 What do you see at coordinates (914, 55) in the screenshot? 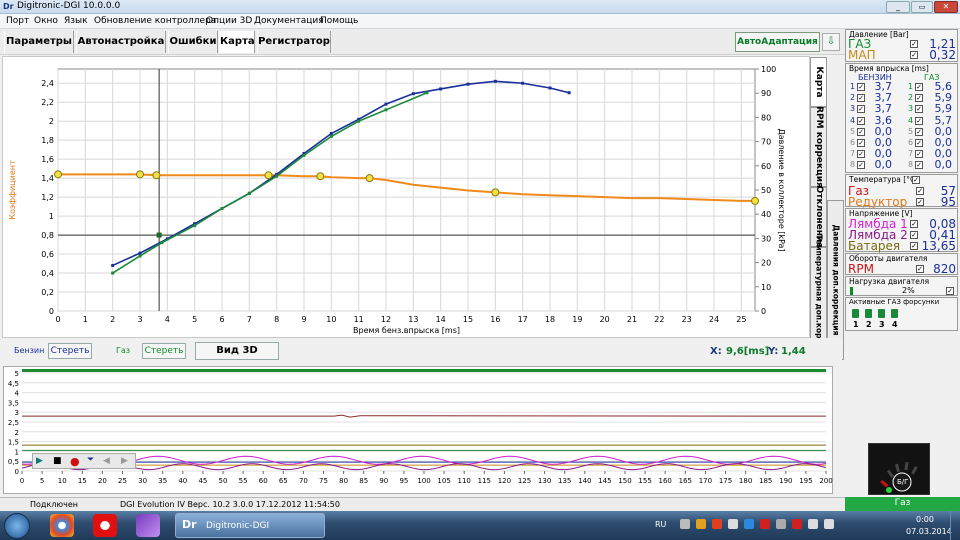
I see `pressure-map-checkbox: ✓` at bounding box center [914, 55].